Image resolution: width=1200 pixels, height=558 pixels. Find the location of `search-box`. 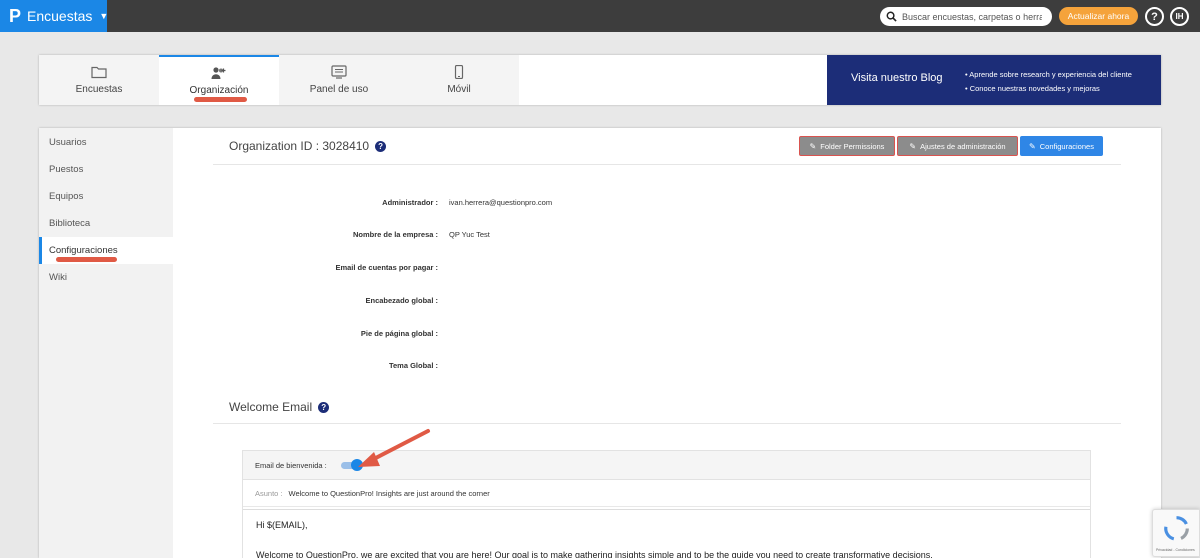

search-box is located at coordinates (966, 16).